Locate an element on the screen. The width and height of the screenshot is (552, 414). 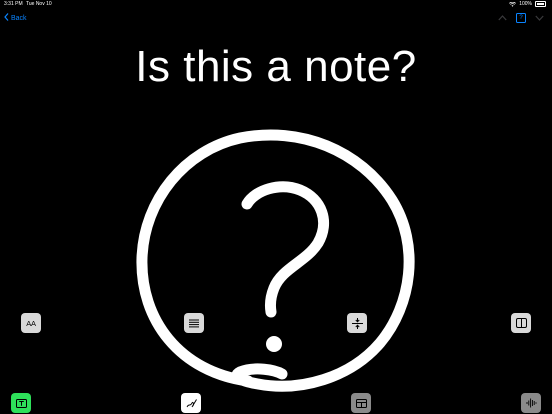
draw-mode-icon is located at coordinates (191, 403).